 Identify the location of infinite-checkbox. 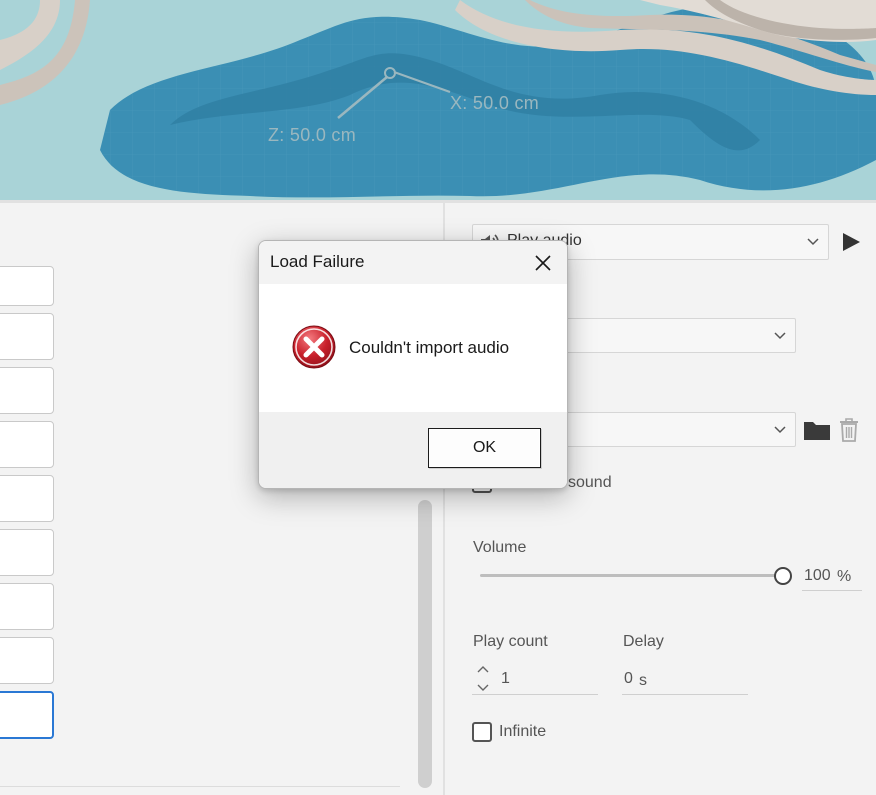
(482, 732).